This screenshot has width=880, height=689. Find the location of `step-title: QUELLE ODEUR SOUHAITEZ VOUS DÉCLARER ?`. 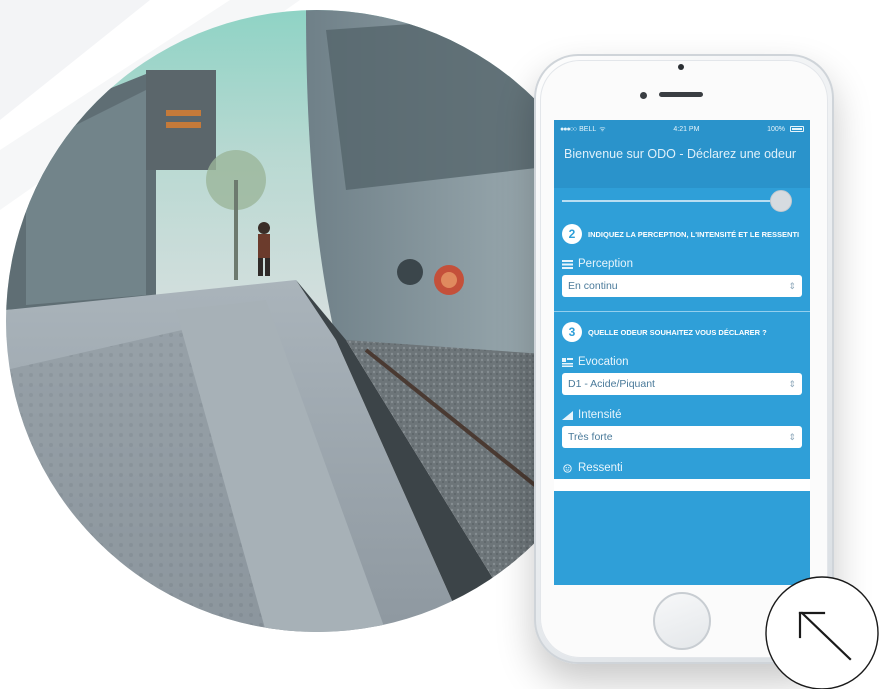

step-title: QUELLE ODEUR SOUHAITEZ VOUS DÉCLARER ? is located at coordinates (677, 332).